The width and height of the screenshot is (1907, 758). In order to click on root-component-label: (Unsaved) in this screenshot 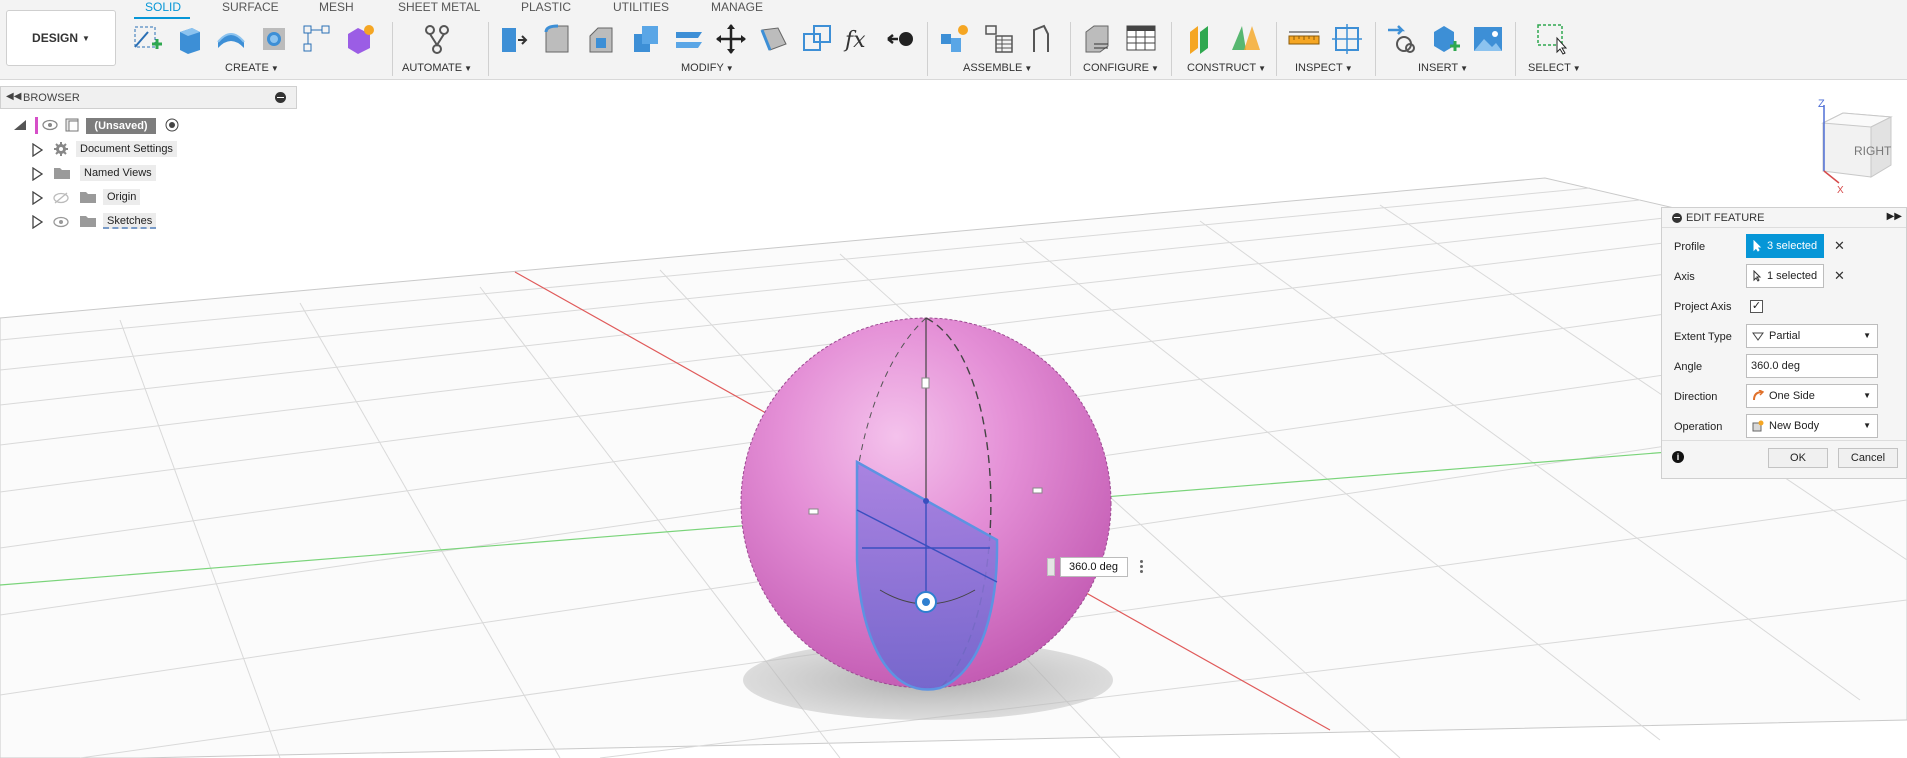, I will do `click(121, 126)`.